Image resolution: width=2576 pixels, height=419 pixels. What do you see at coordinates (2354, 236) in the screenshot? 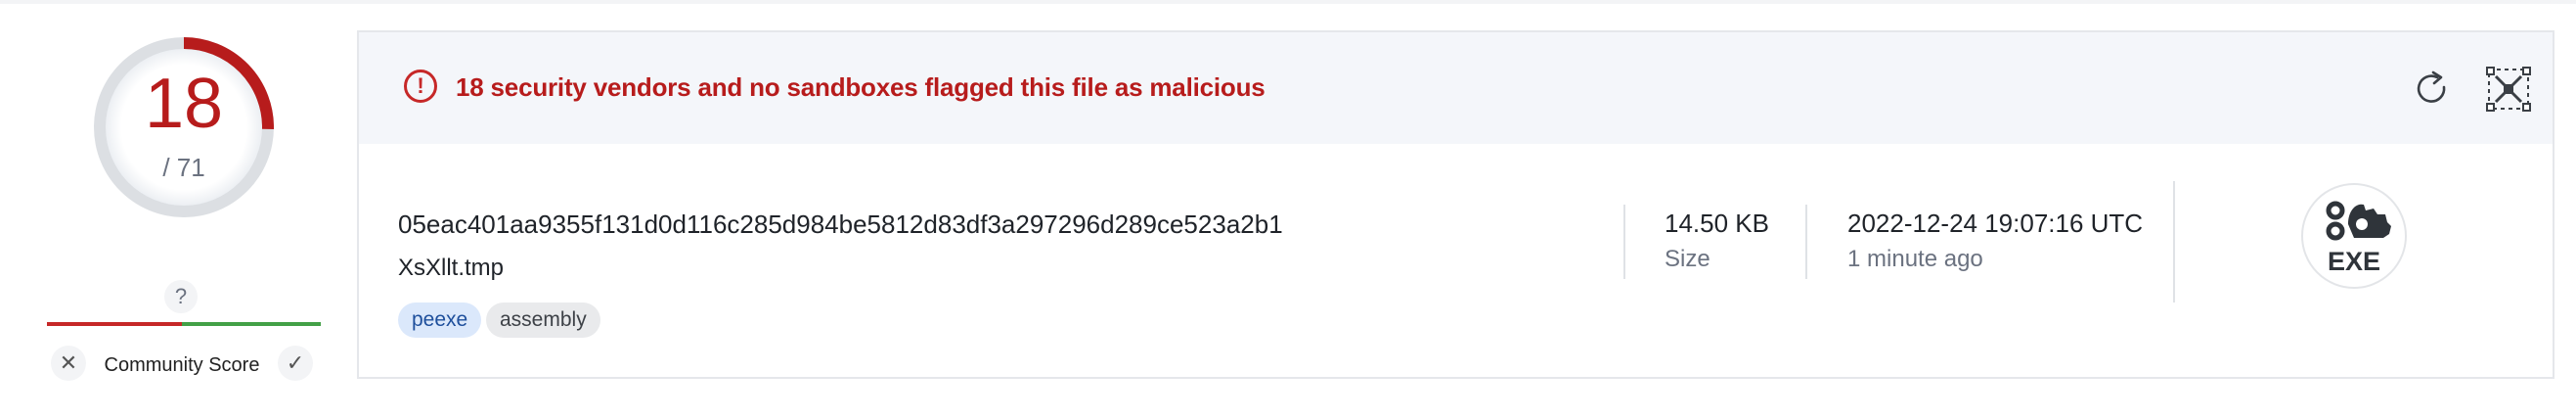
I see `exe-file-type-icon: EXE` at bounding box center [2354, 236].